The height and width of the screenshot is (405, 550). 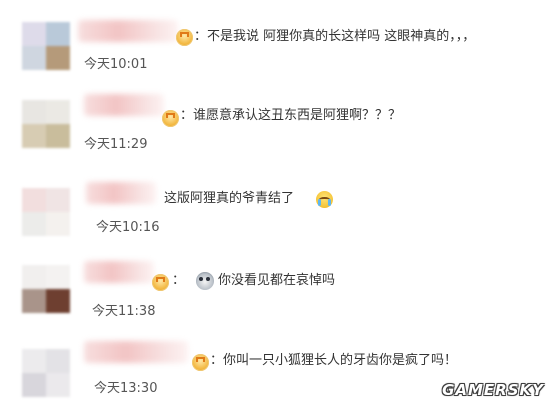 What do you see at coordinates (324, 199) in the screenshot?
I see `crying-emoji-icon` at bounding box center [324, 199].